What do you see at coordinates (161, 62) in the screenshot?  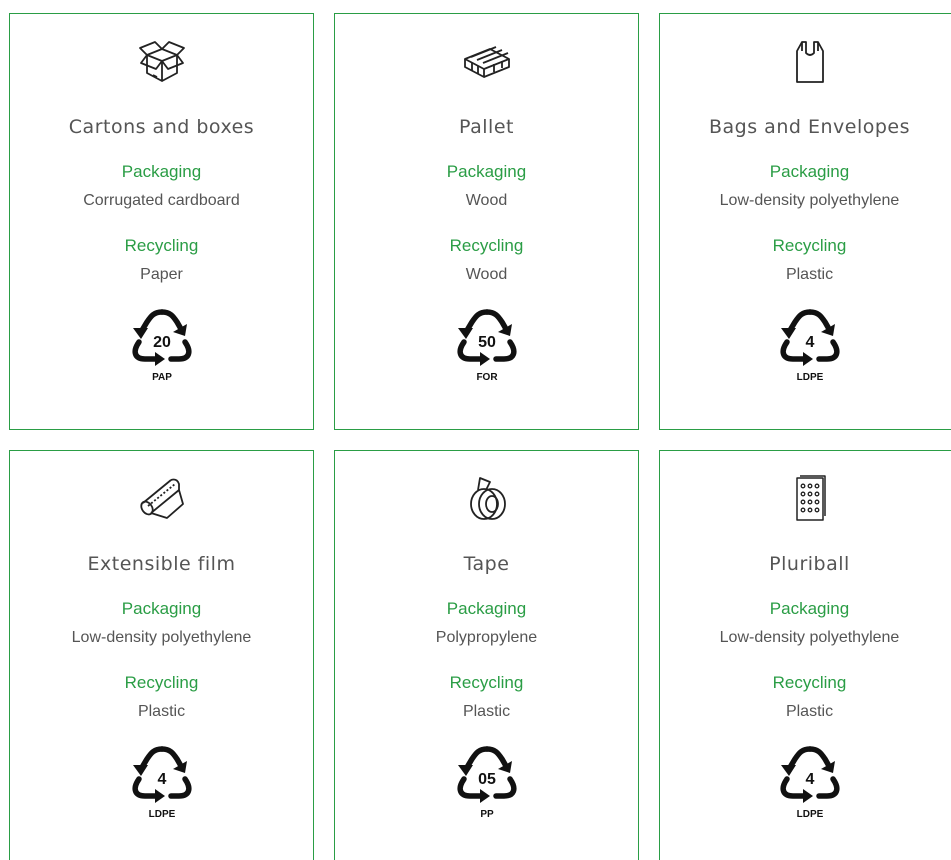 I see `box-icon` at bounding box center [161, 62].